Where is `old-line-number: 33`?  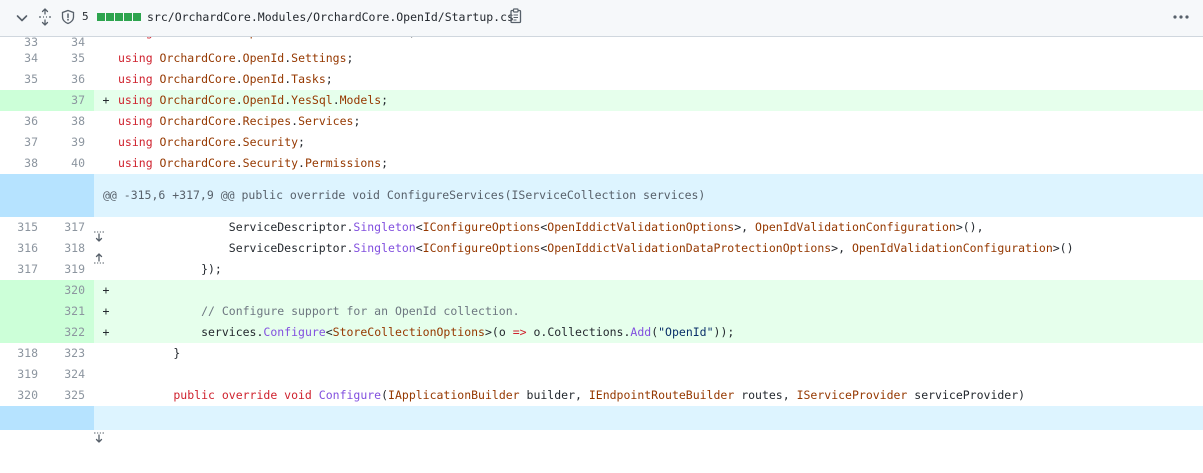
old-line-number: 33 is located at coordinates (23, 42).